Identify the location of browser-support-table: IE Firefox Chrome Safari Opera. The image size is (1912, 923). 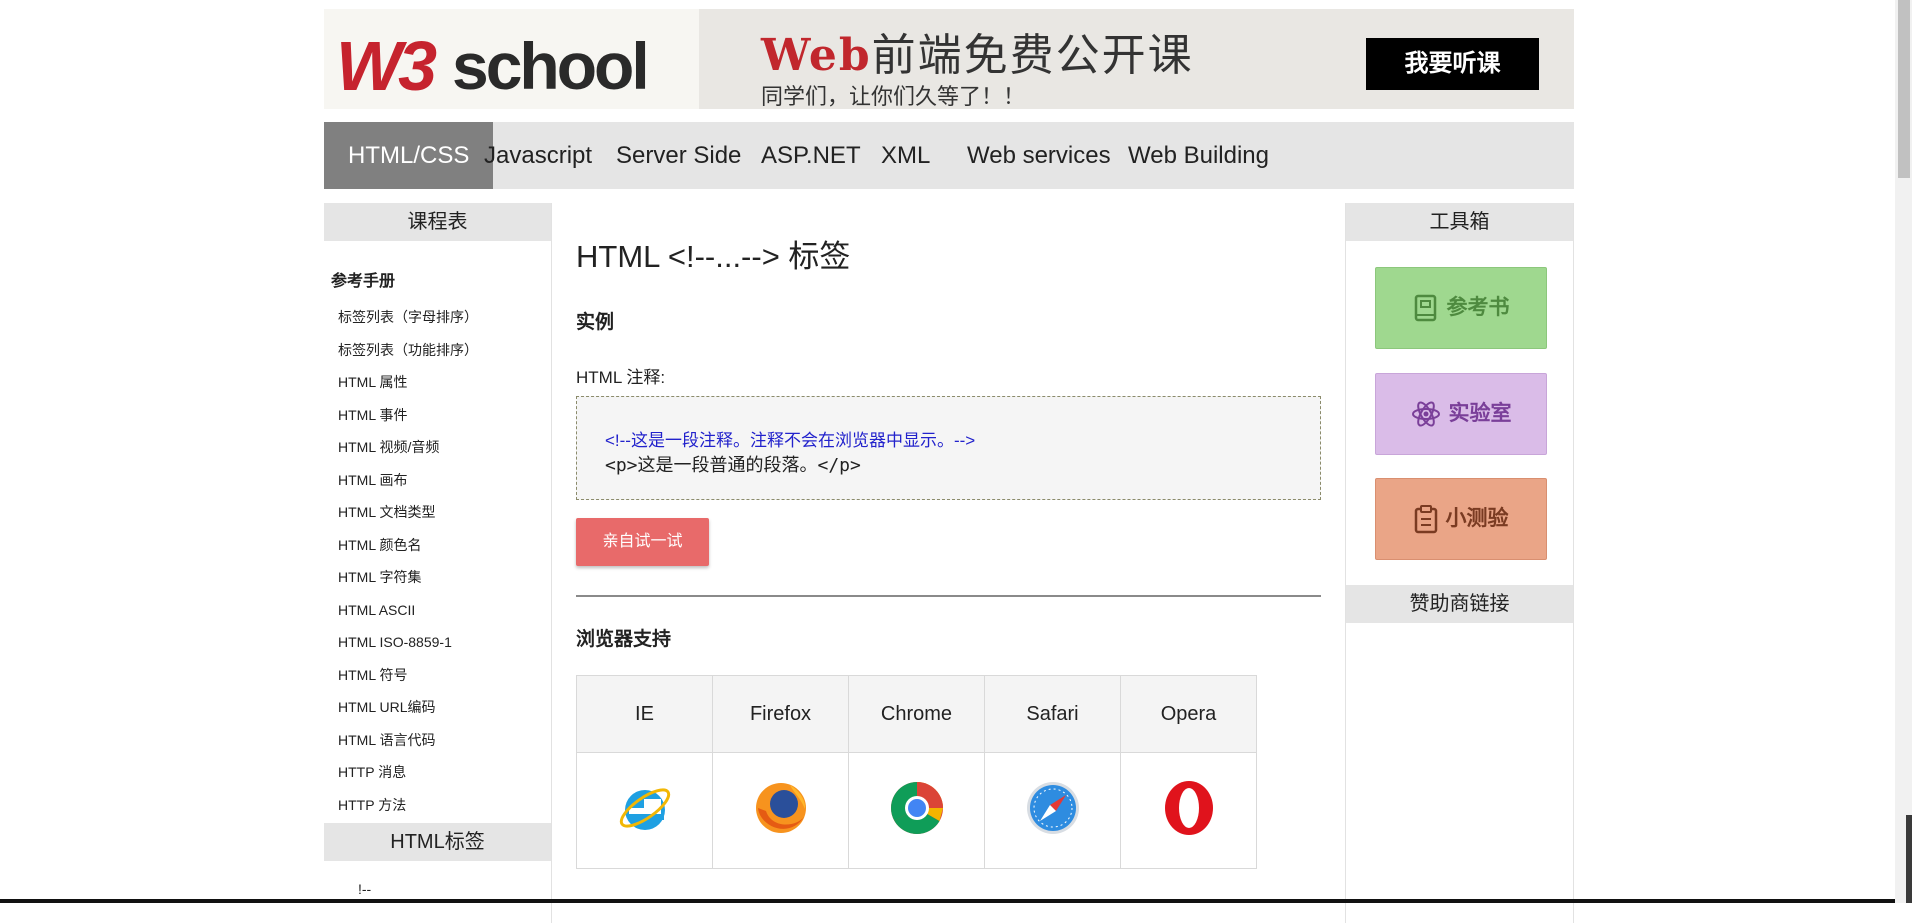
(916, 772).